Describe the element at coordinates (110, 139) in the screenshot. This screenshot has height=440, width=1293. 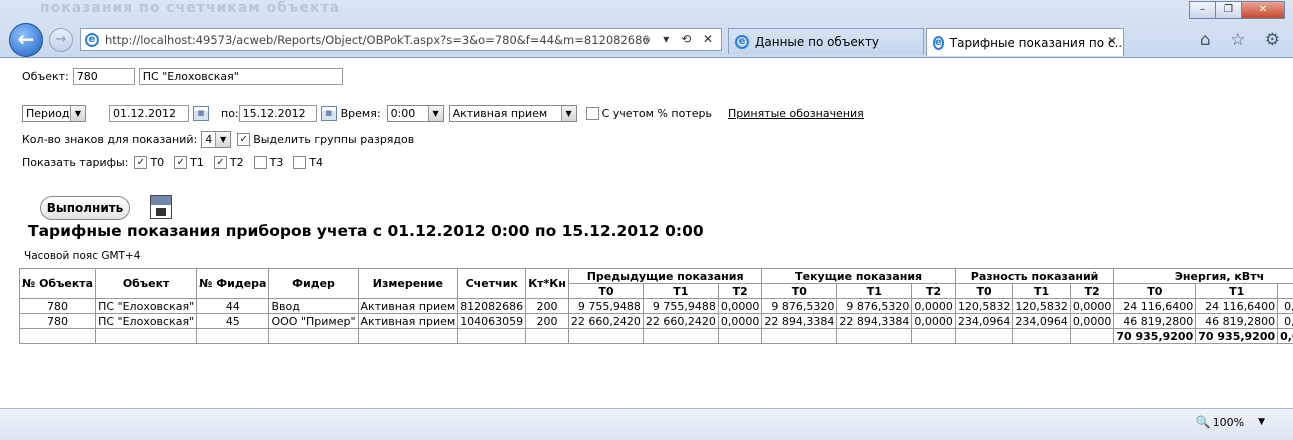
I see `digits-label: Кол-во знаков для показаний:` at that location.